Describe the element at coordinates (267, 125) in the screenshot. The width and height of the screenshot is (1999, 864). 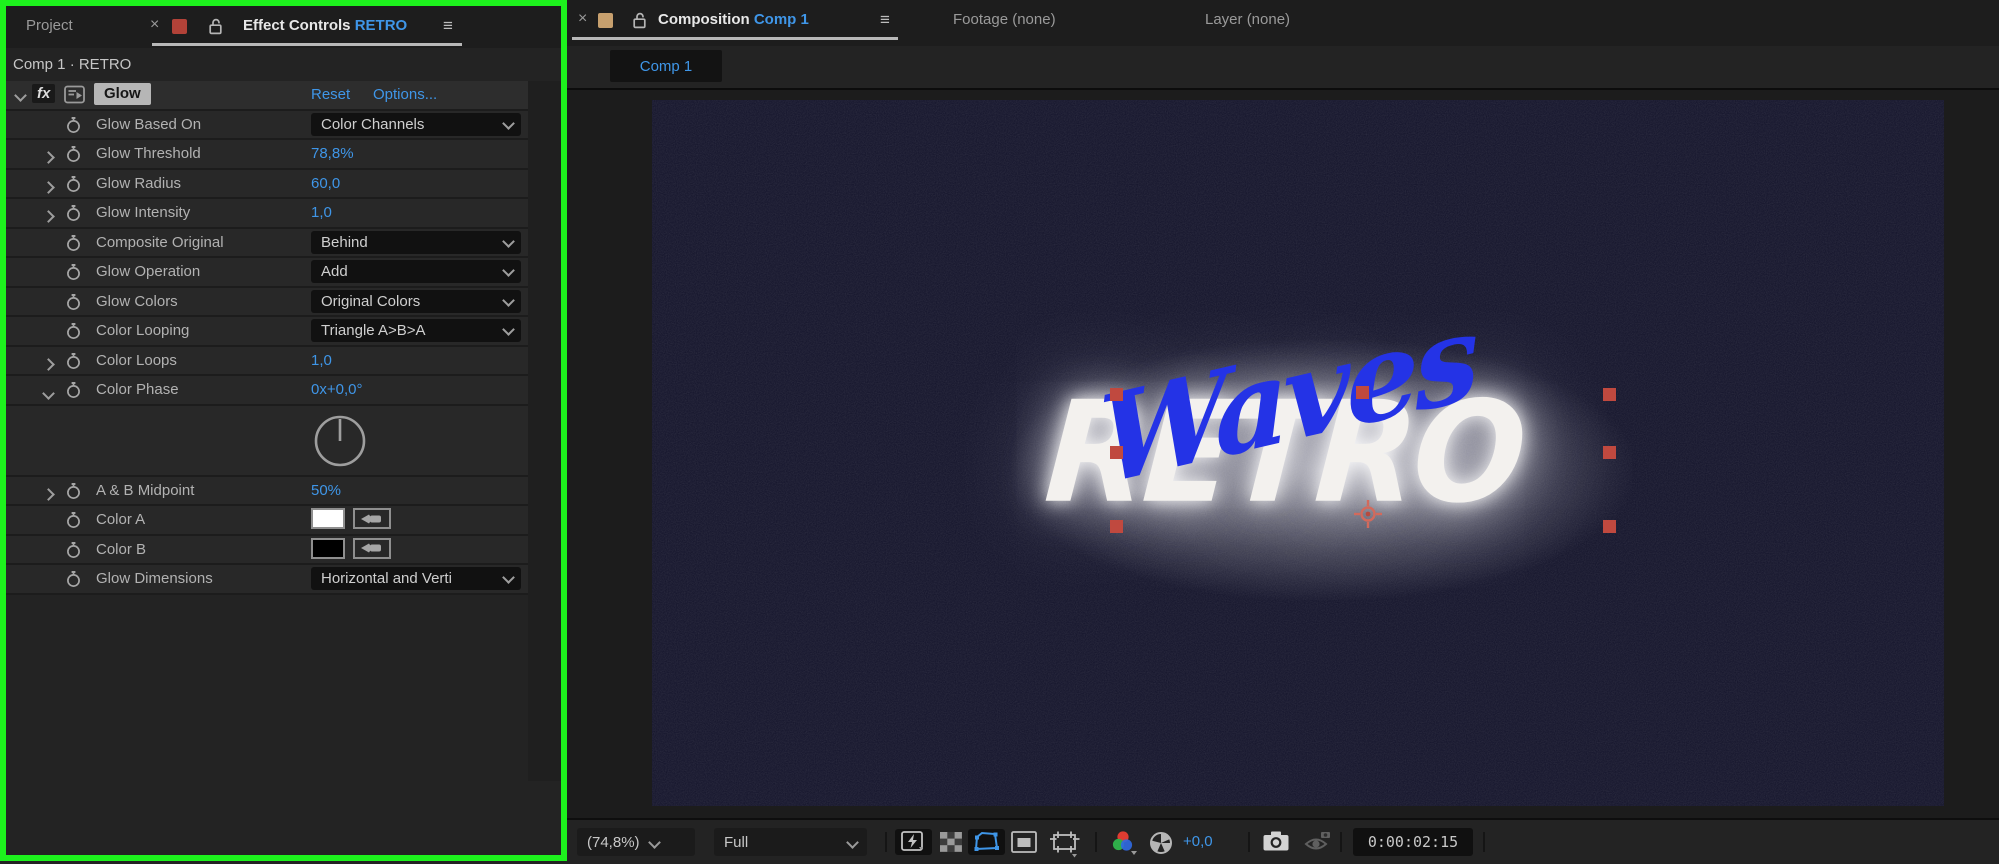
I see `property-row: Glow Based On Color Channels` at that location.